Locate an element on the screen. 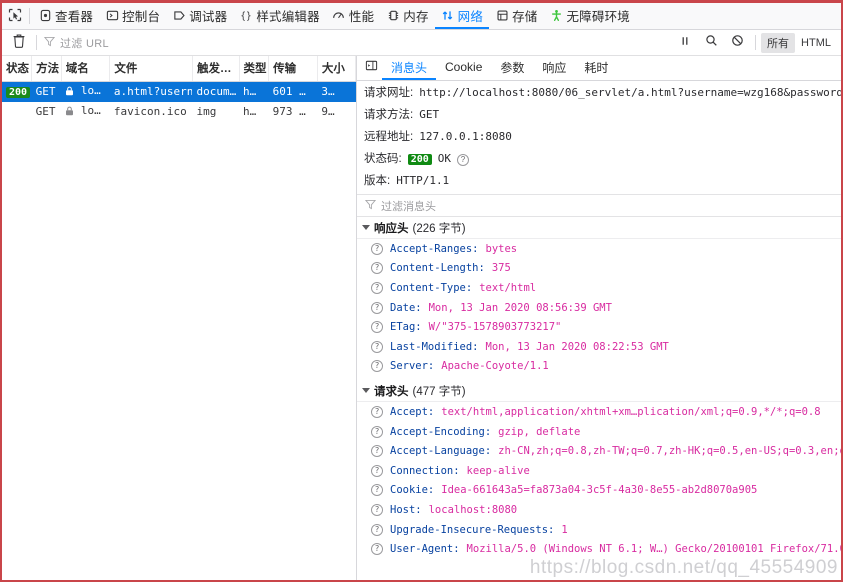 This screenshot has width=843, height=582. summary-remote-address: 远程地址: 127.0.0.1:8080 is located at coordinates (599, 136).